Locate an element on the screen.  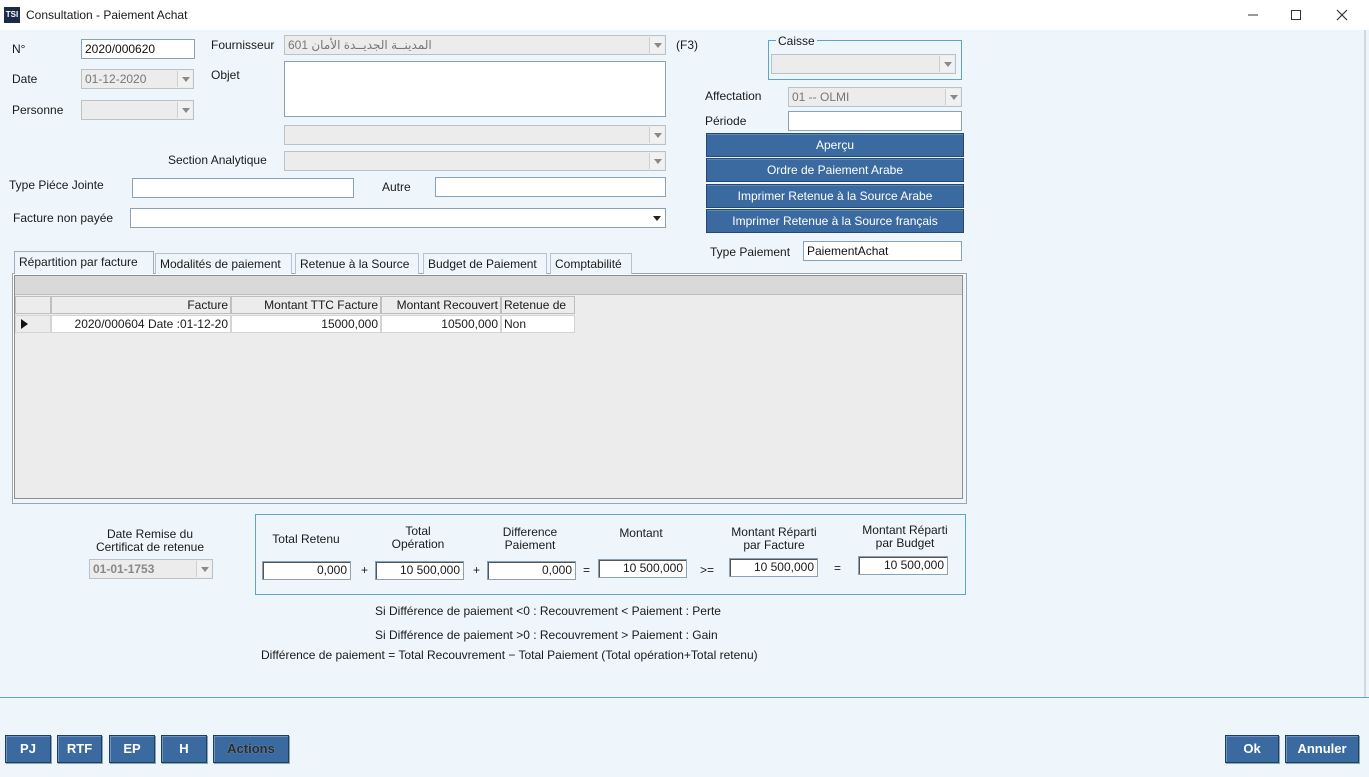
type-paiement-label: Type Paiement is located at coordinates (750, 252).